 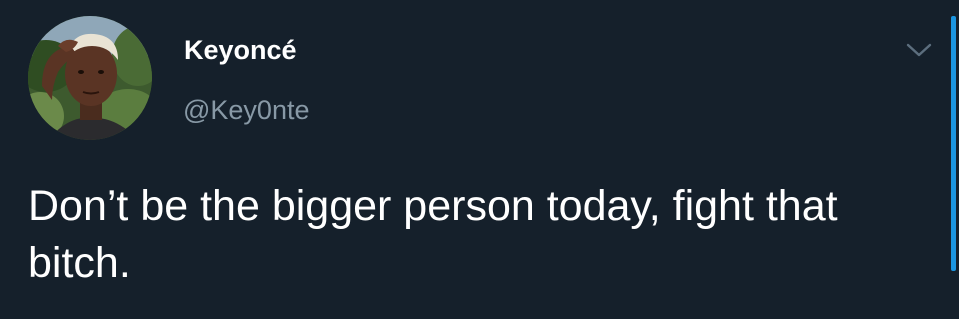 I want to click on avatar-photo, so click(x=90, y=78).